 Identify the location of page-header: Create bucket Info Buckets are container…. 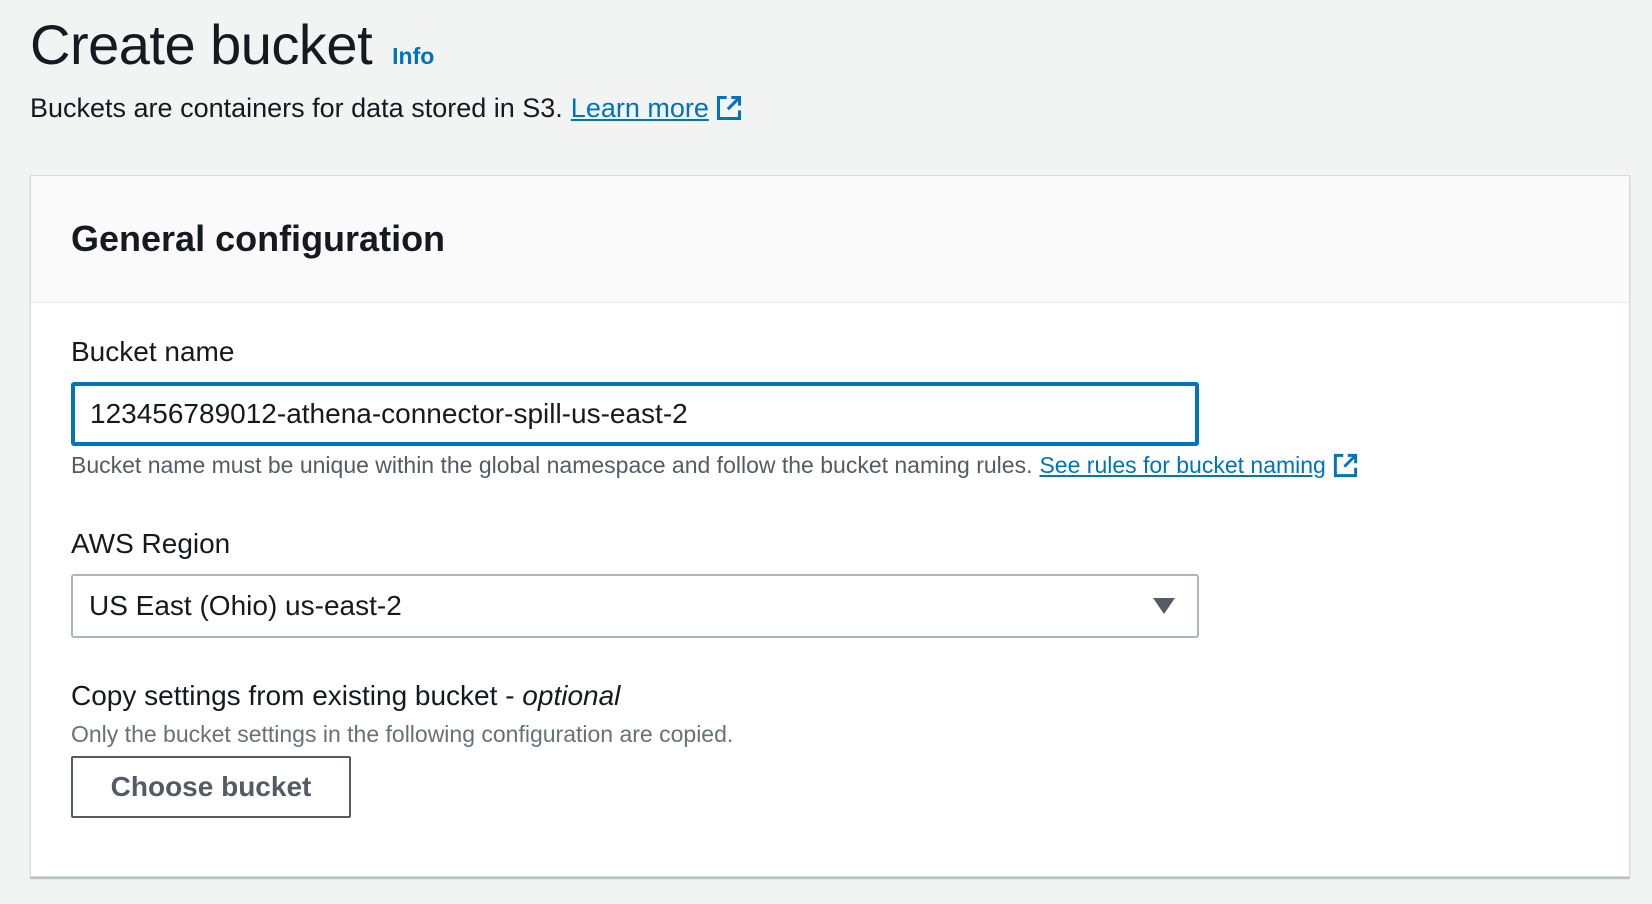
(826, 68).